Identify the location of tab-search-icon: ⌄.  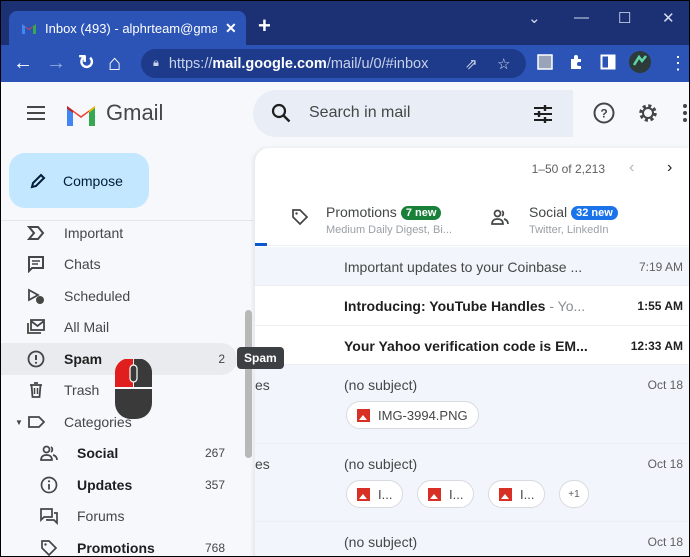
(534, 18).